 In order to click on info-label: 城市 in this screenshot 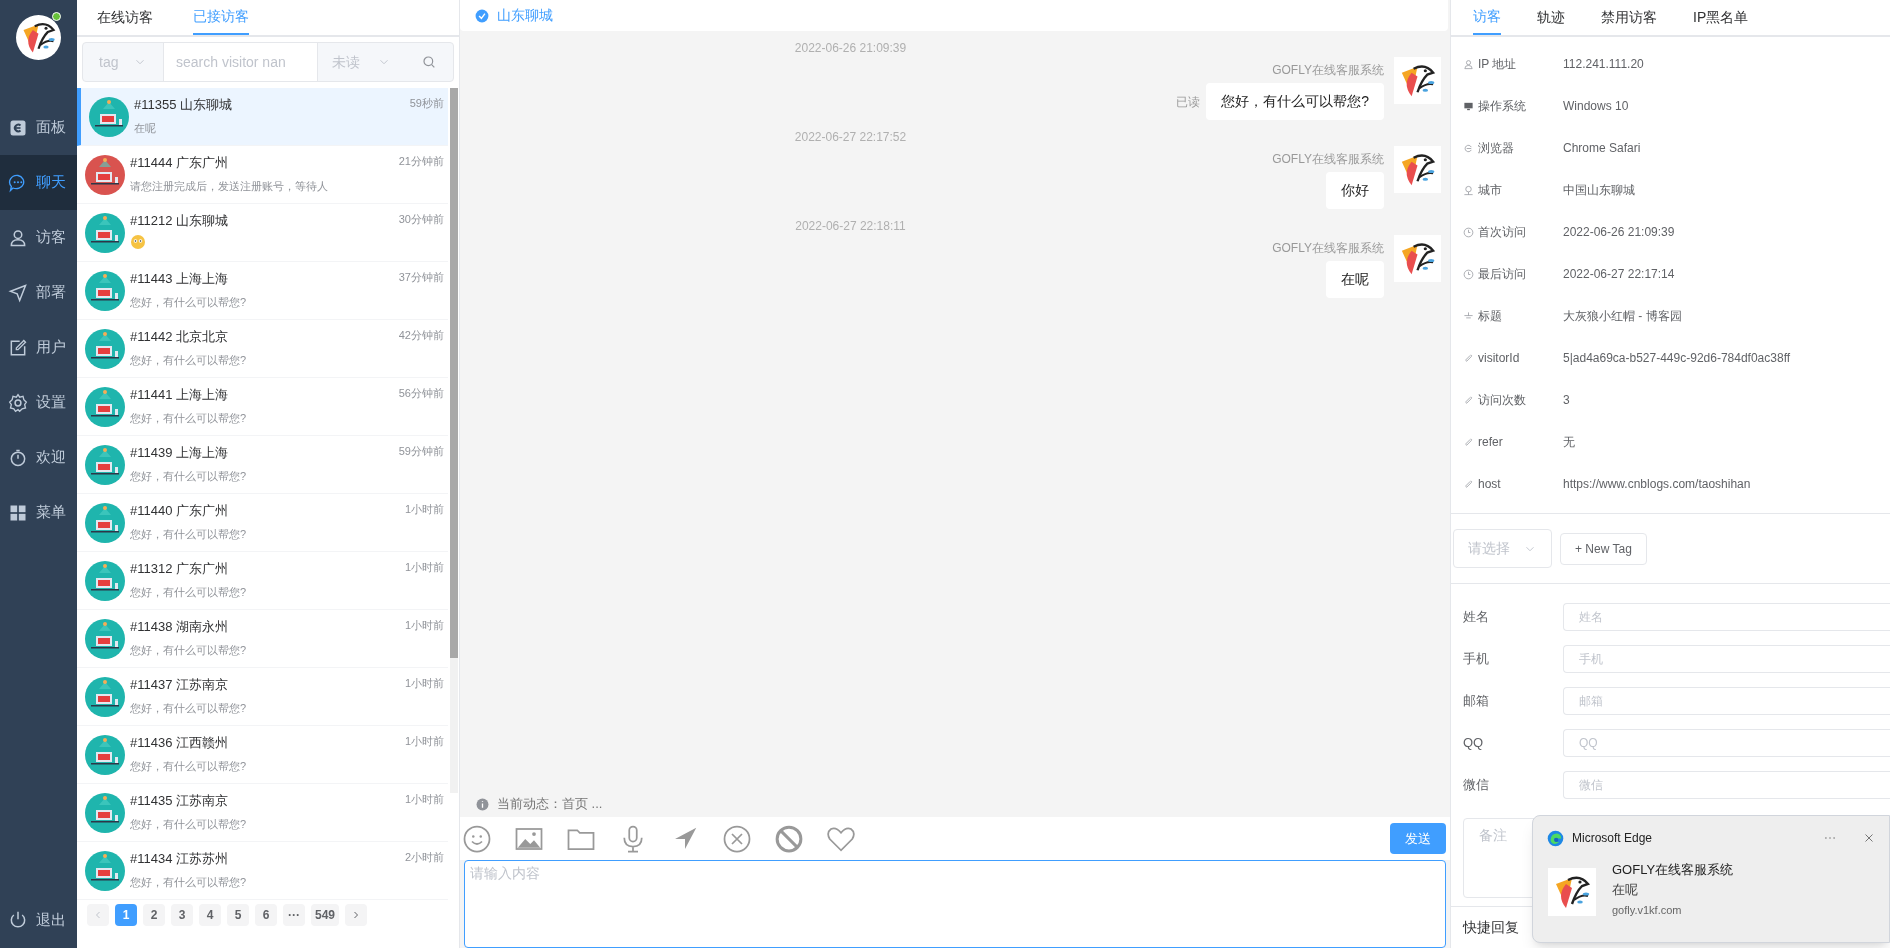, I will do `click(1490, 190)`.